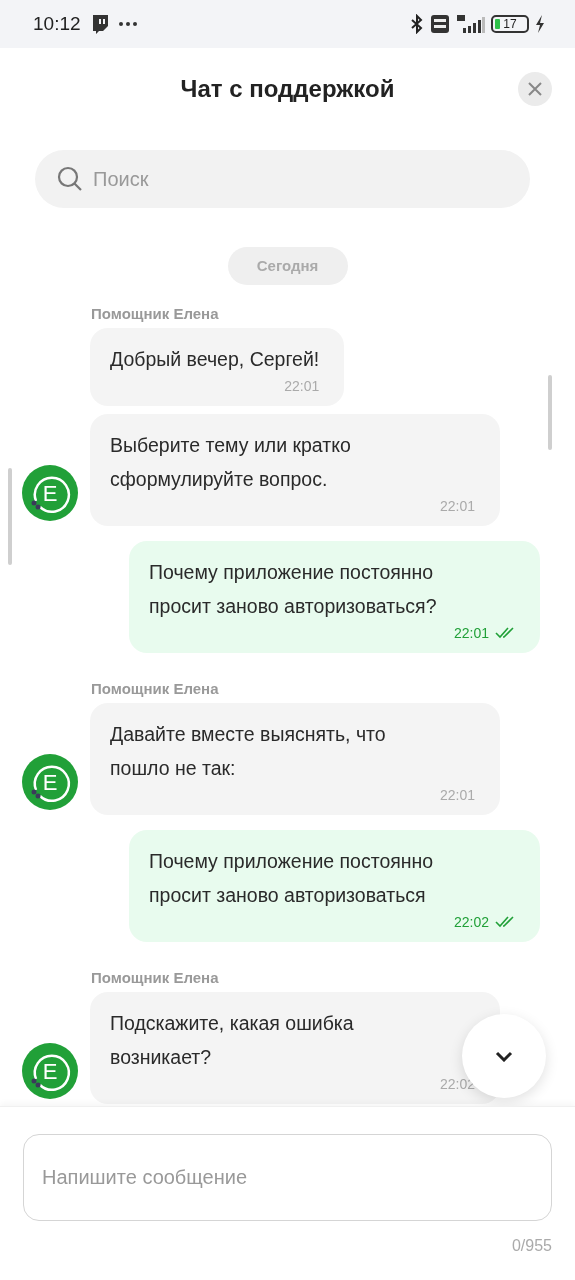 Image resolution: width=575 pixels, height=1280 pixels. I want to click on close-button, so click(535, 89).